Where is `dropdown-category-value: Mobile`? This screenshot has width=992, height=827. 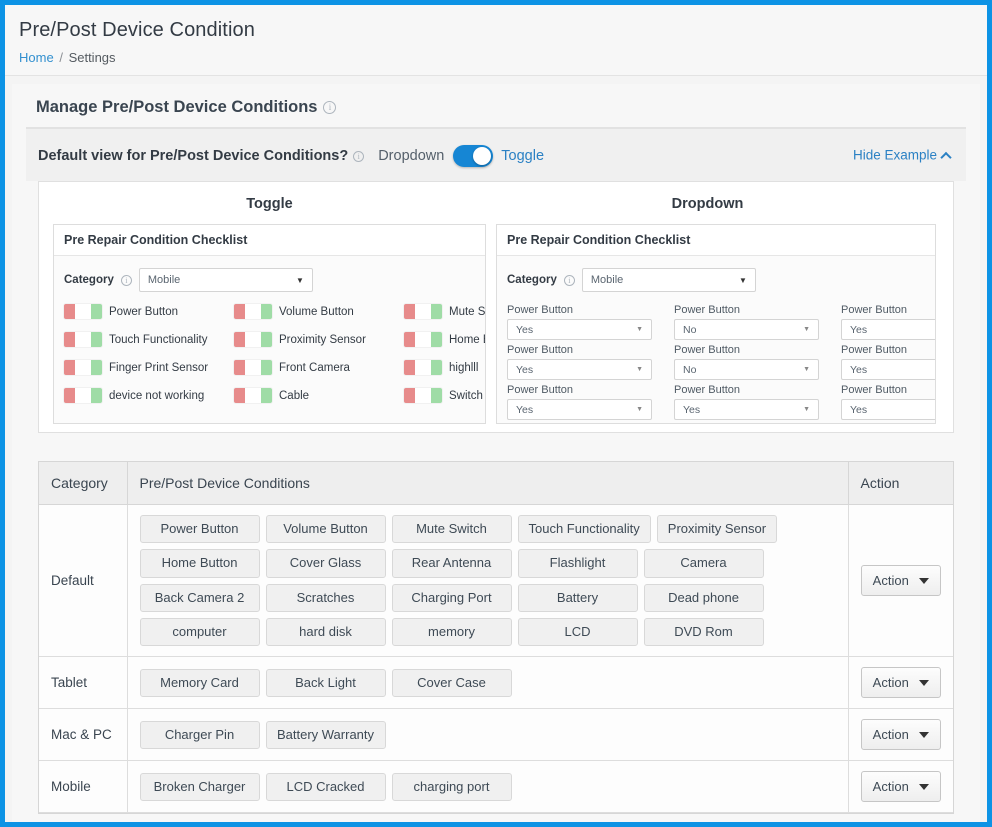
dropdown-category-value: Mobile is located at coordinates (607, 280).